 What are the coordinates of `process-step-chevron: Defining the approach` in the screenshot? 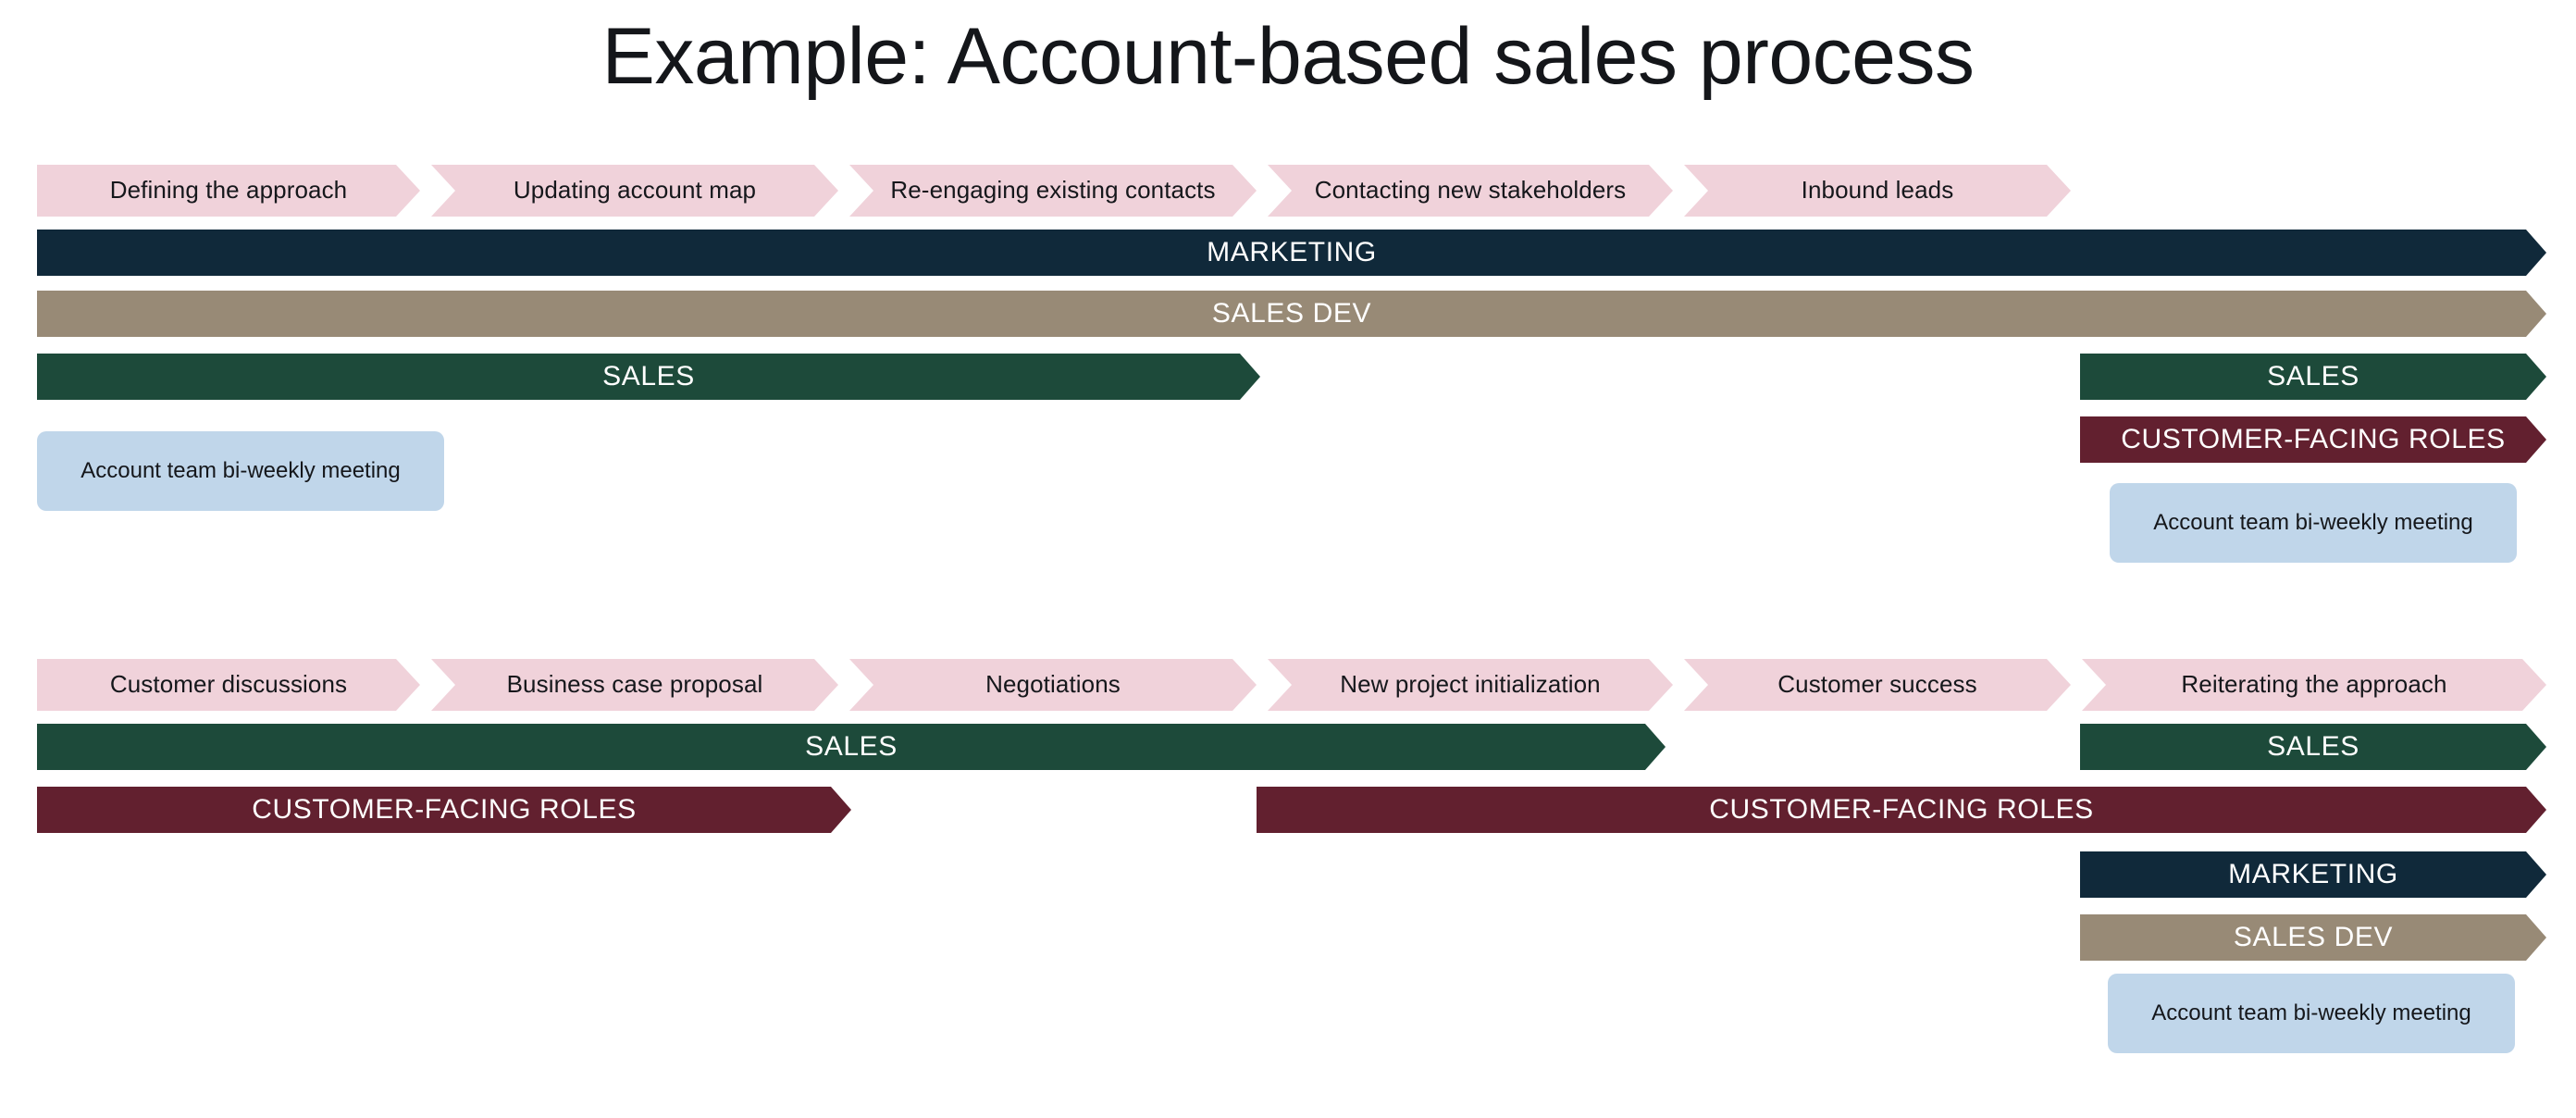 It's located at (229, 191).